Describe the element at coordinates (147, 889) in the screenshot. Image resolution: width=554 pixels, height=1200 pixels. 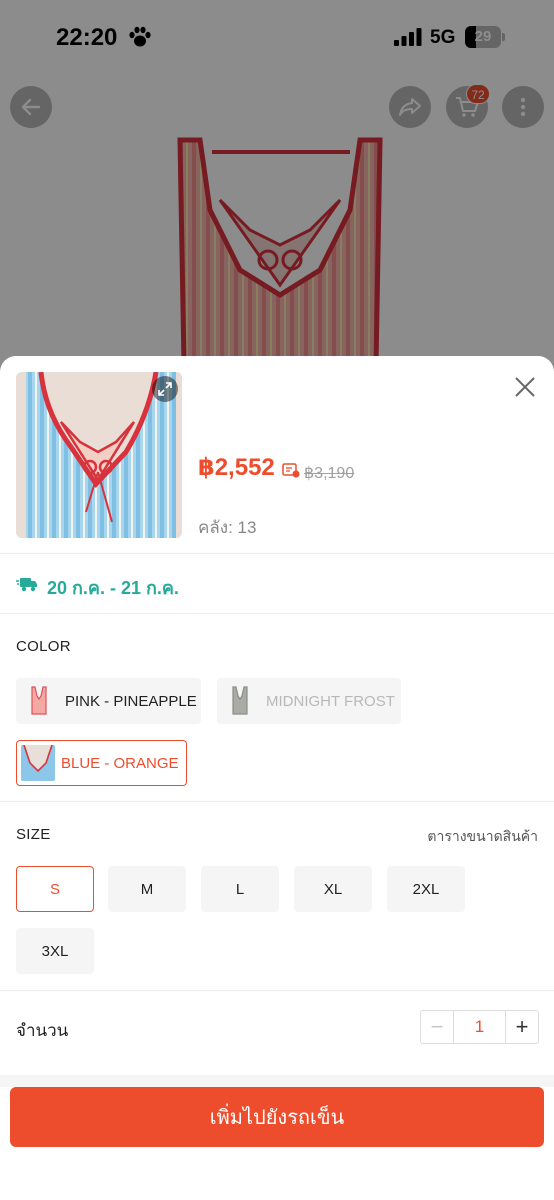
I see `size-option-m: M` at that location.